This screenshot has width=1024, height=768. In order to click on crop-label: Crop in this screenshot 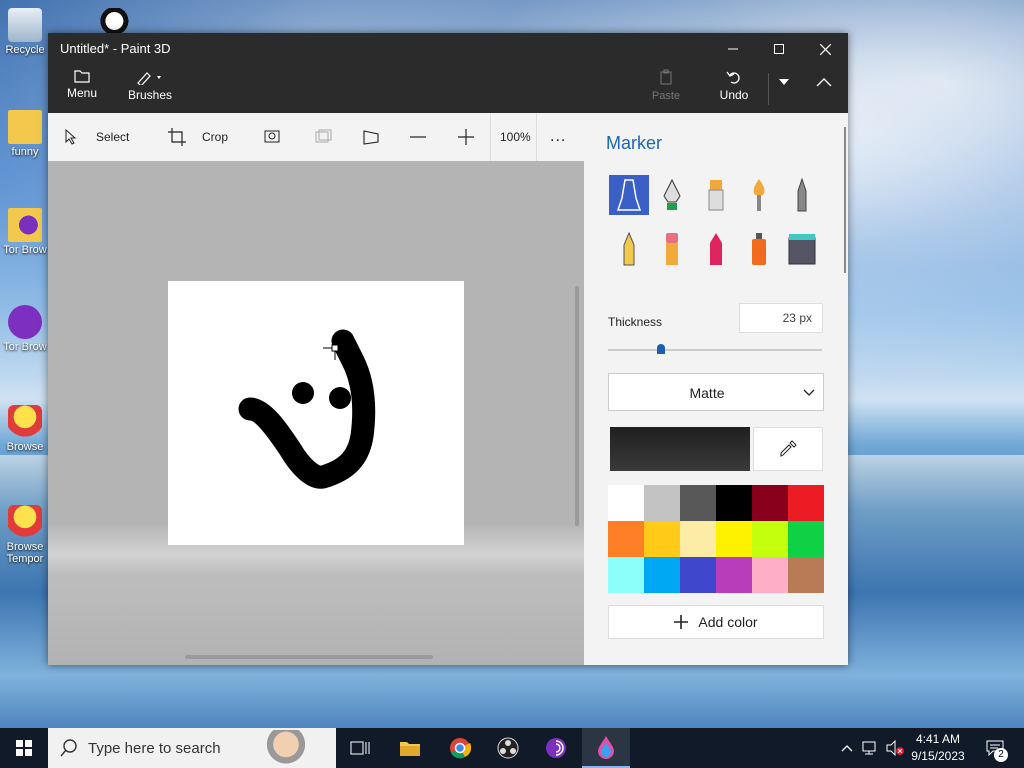, I will do `click(215, 137)`.